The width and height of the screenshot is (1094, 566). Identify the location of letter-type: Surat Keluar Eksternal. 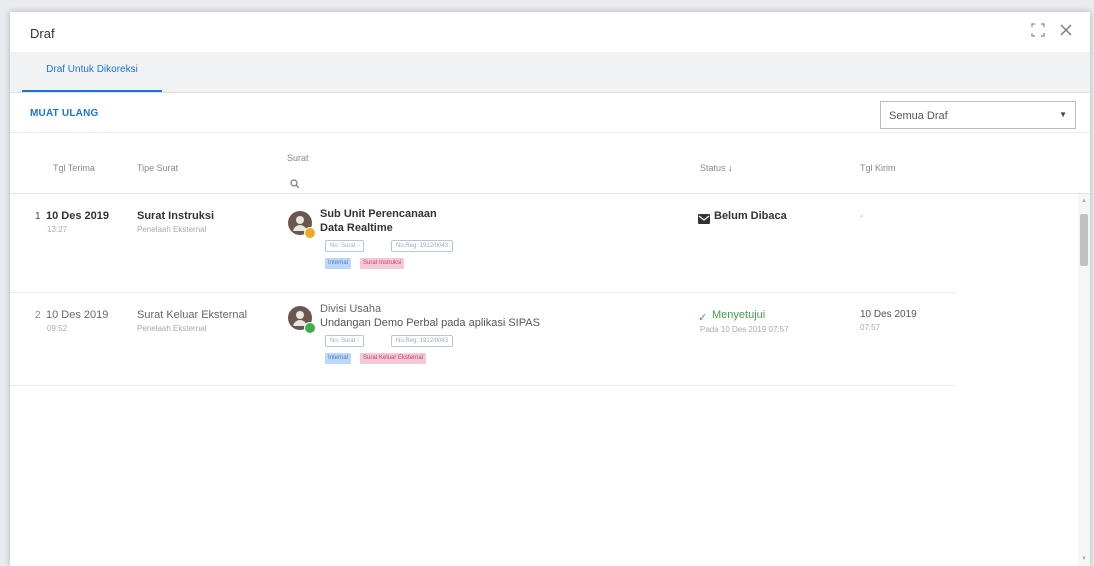
(192, 315).